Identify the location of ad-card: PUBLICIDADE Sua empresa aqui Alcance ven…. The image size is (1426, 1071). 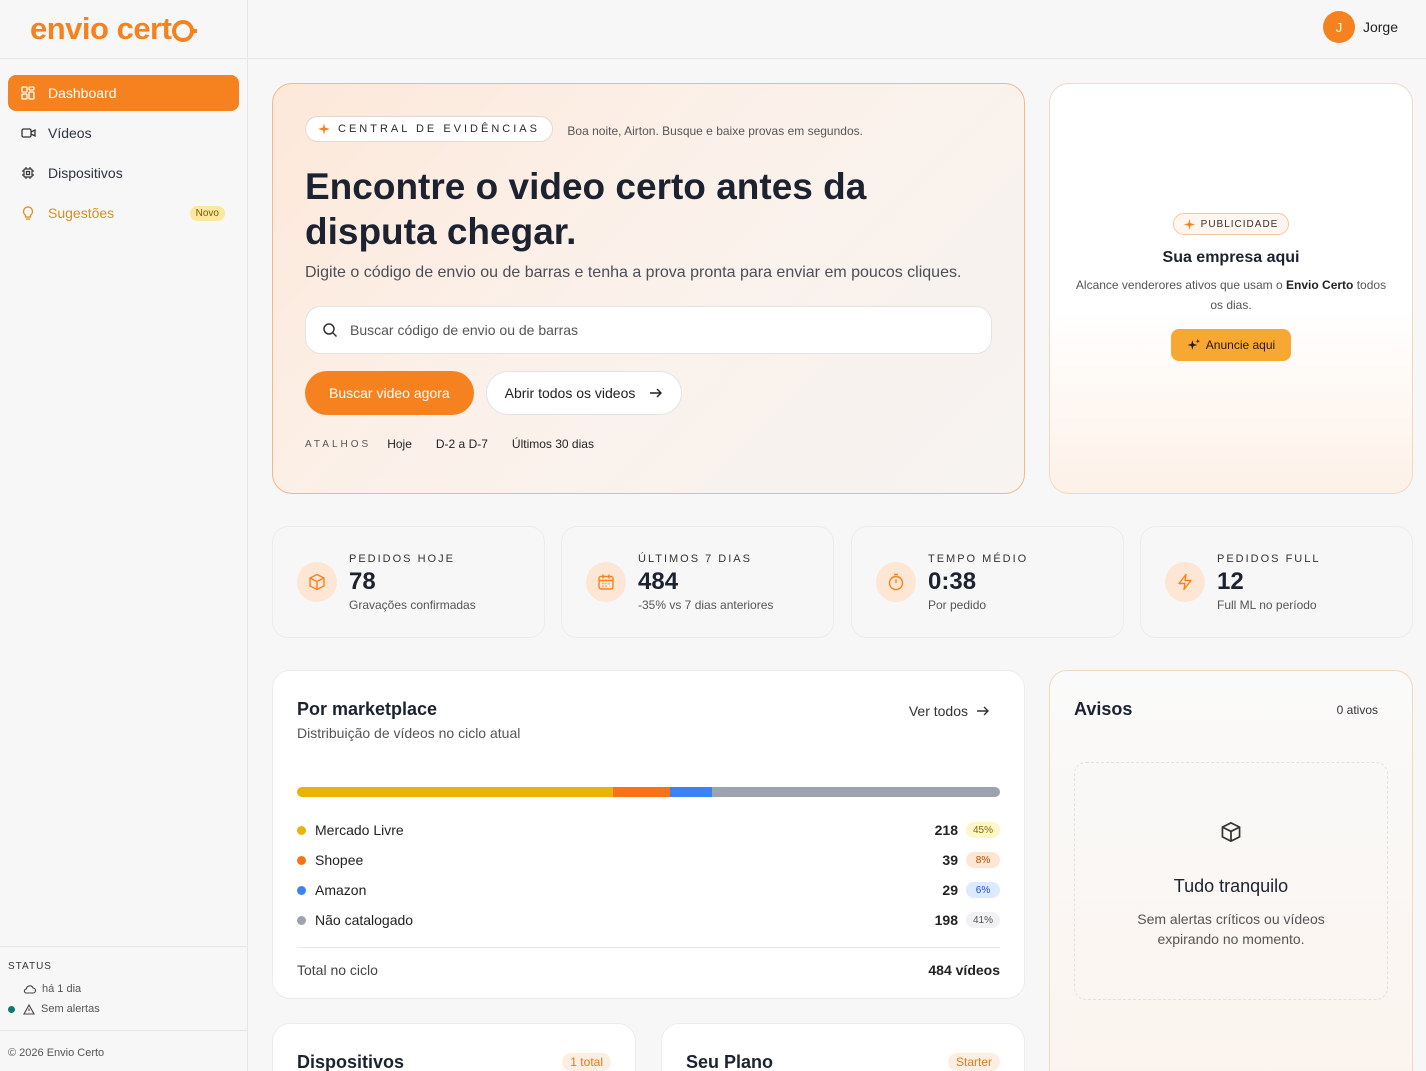
(1231, 288).